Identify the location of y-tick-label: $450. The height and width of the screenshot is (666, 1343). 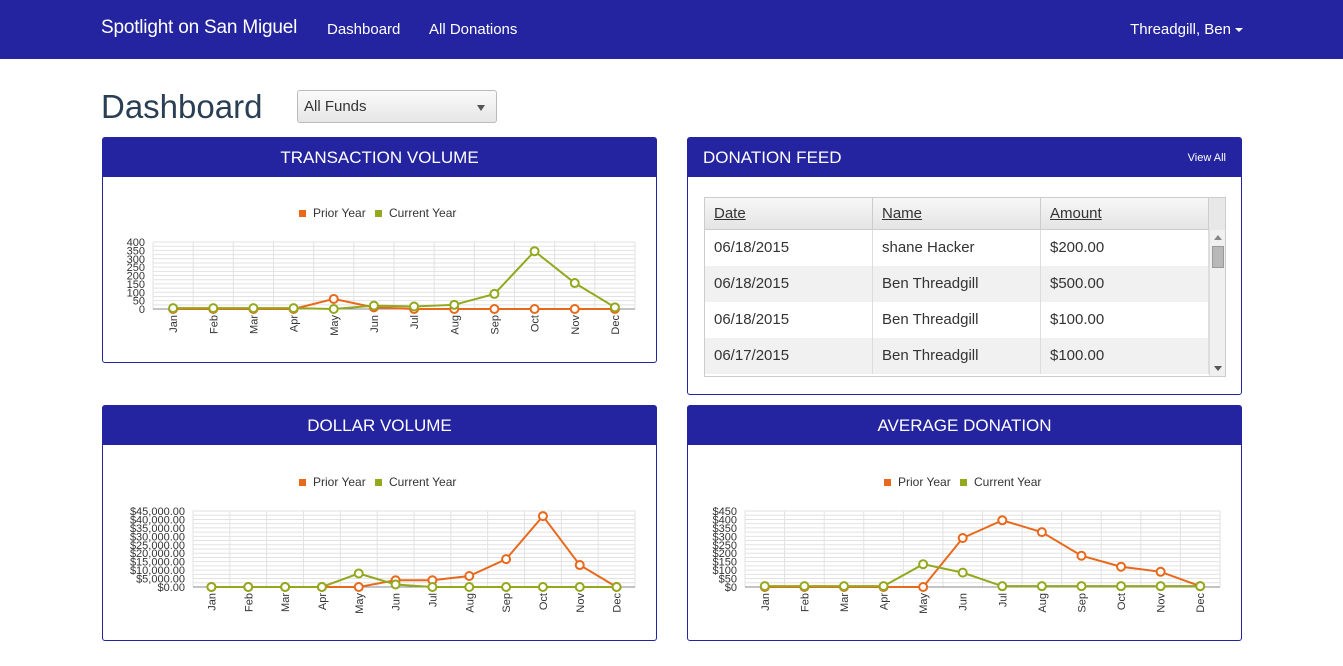
(725, 512).